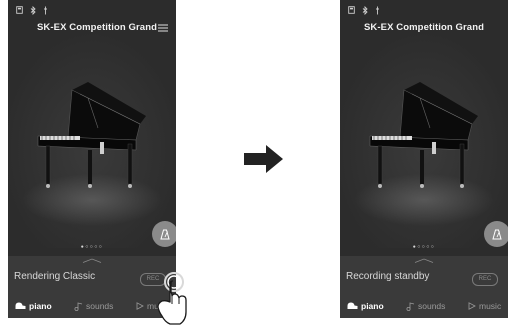 This screenshot has width=520, height=326. Describe the element at coordinates (172, 298) in the screenshot. I see `tap-hand-icon` at that location.